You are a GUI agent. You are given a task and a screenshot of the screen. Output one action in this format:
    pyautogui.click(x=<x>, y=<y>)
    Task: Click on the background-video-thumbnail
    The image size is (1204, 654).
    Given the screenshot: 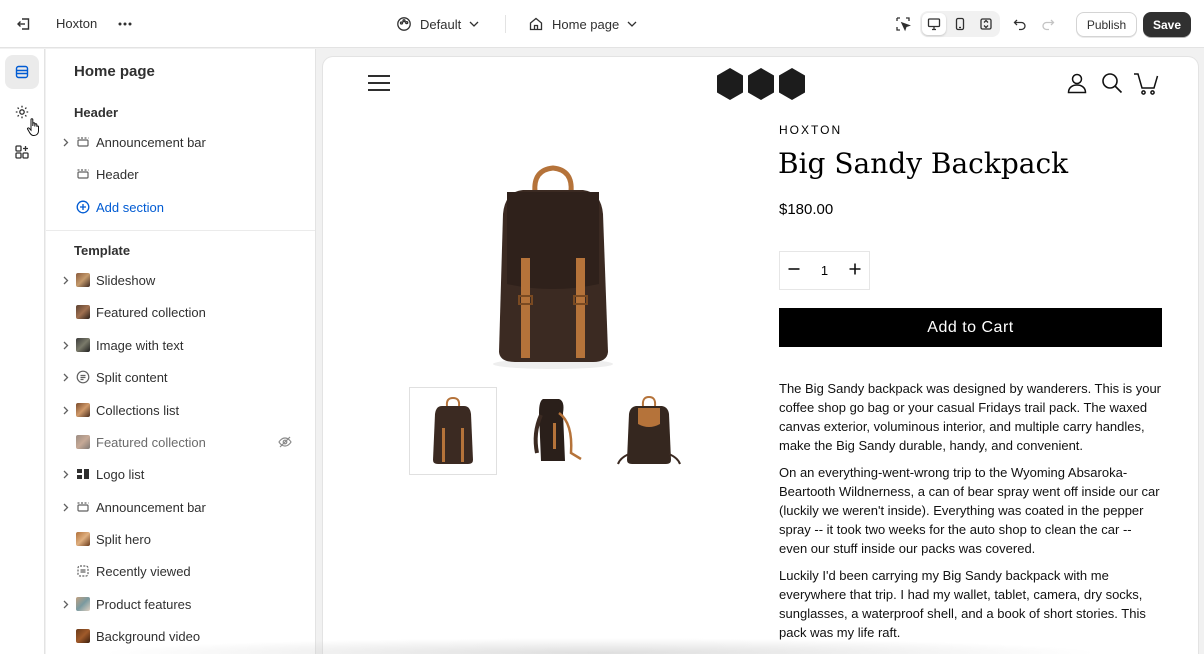 What is the action you would take?
    pyautogui.click(x=83, y=636)
    